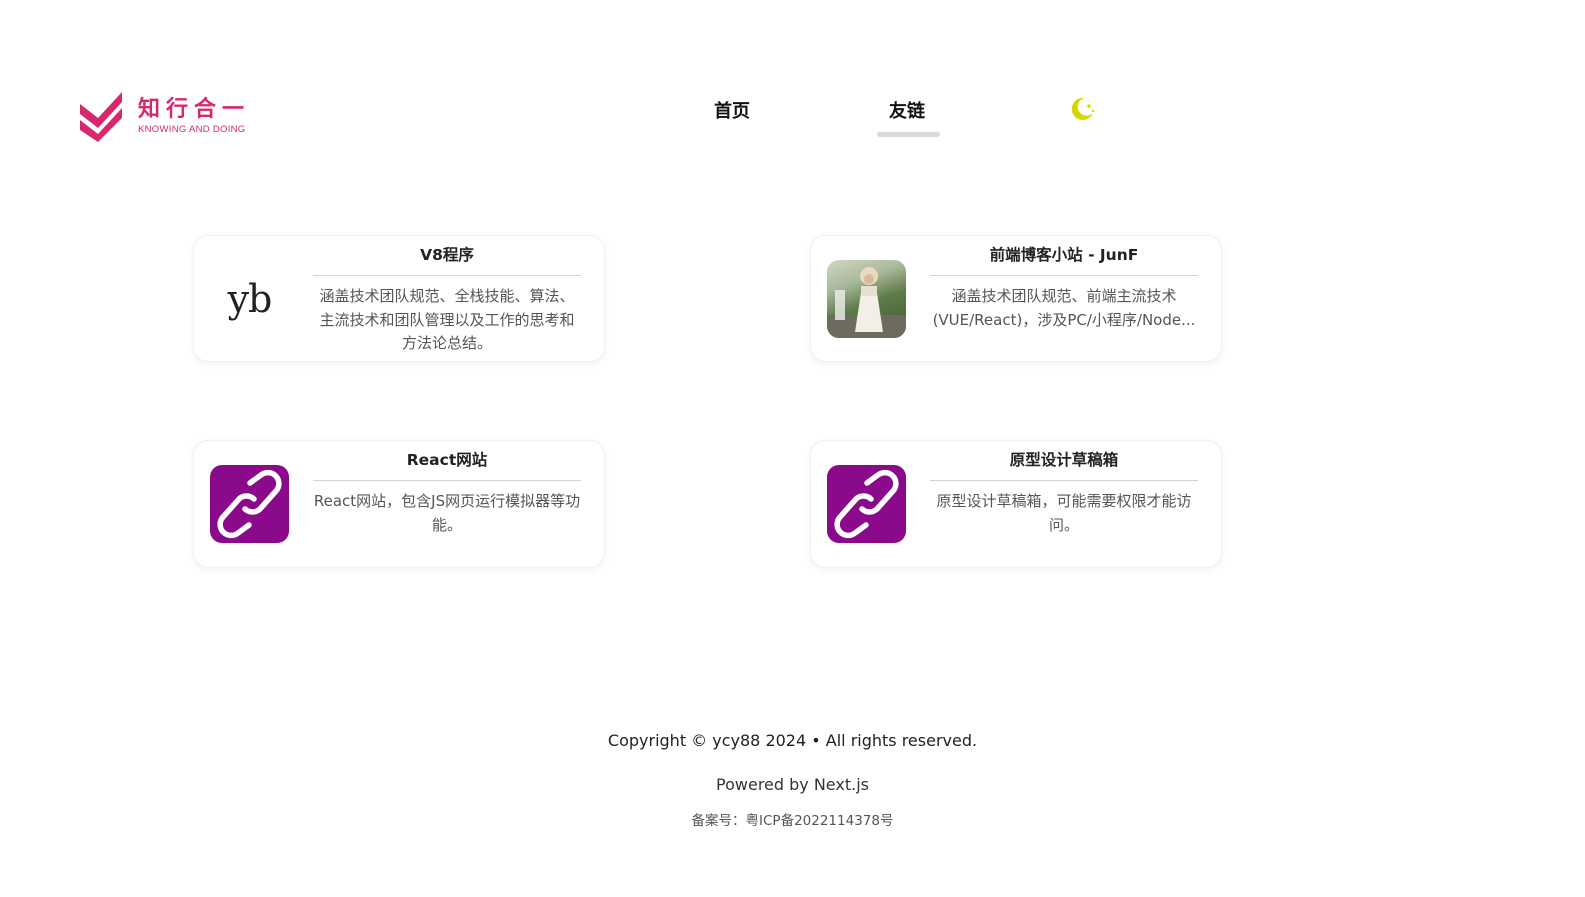 The height and width of the screenshot is (897, 1585). I want to click on card-thumbnail-photo, so click(866, 299).